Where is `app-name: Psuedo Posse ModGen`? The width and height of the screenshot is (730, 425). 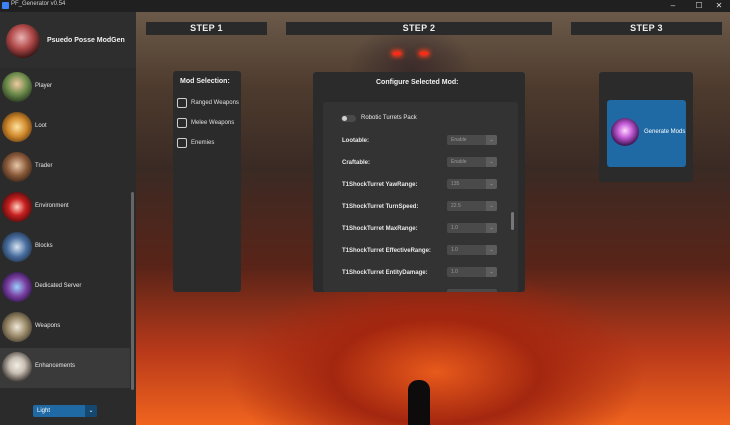
app-name: Psuedo Posse ModGen is located at coordinates (86, 40).